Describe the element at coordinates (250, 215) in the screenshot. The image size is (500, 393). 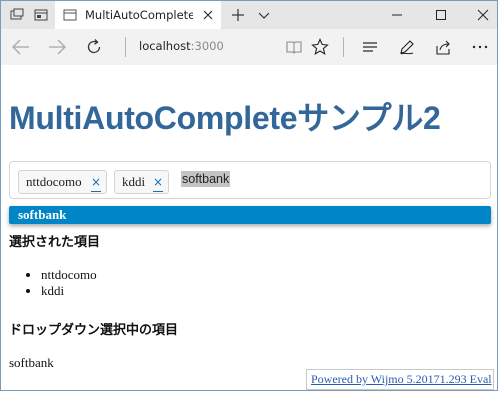
I see `autocomplete-dropdown: softbank` at that location.